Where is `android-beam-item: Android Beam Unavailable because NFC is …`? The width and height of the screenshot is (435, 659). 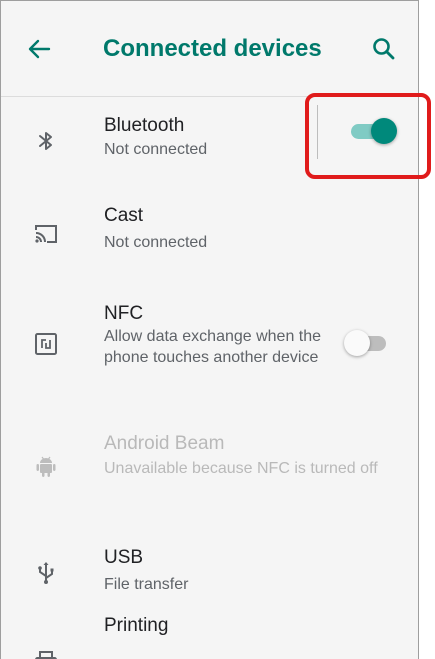
android-beam-item: Android Beam Unavailable because NFC is … is located at coordinates (209, 471).